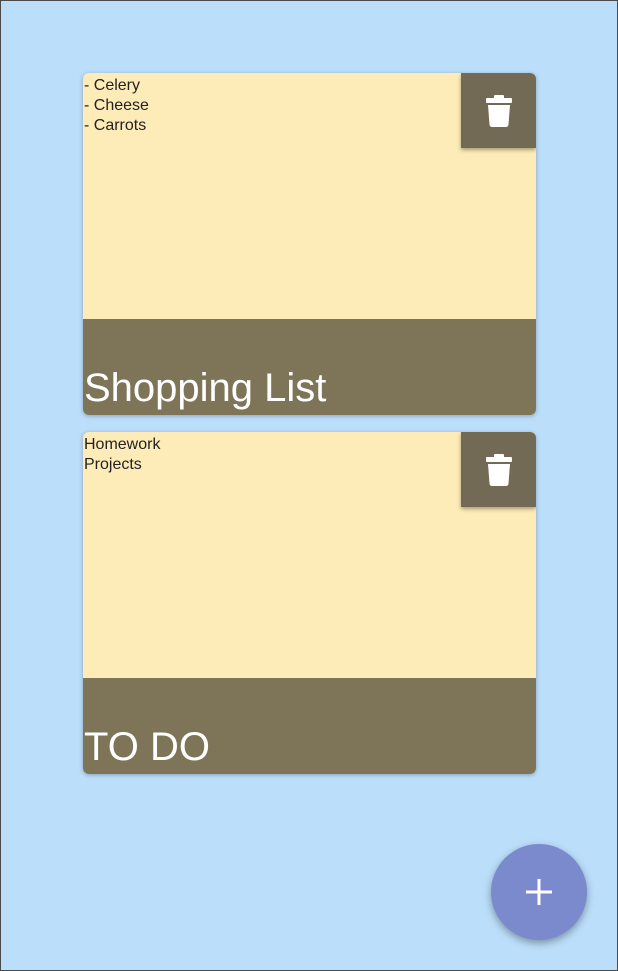 This screenshot has width=618, height=971. I want to click on note-content: - Celery - Cheese - Carrots, so click(269, 106).